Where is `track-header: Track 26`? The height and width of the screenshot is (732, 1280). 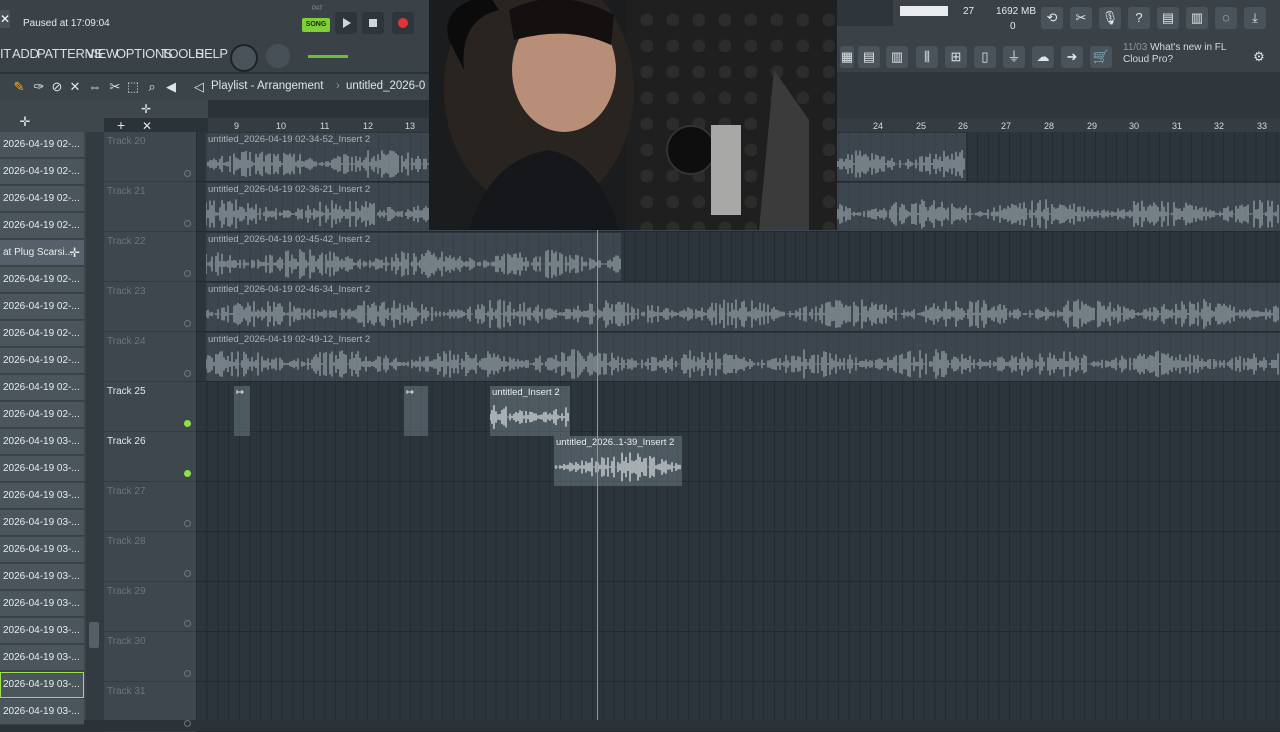 track-header: Track 26 is located at coordinates (150, 457).